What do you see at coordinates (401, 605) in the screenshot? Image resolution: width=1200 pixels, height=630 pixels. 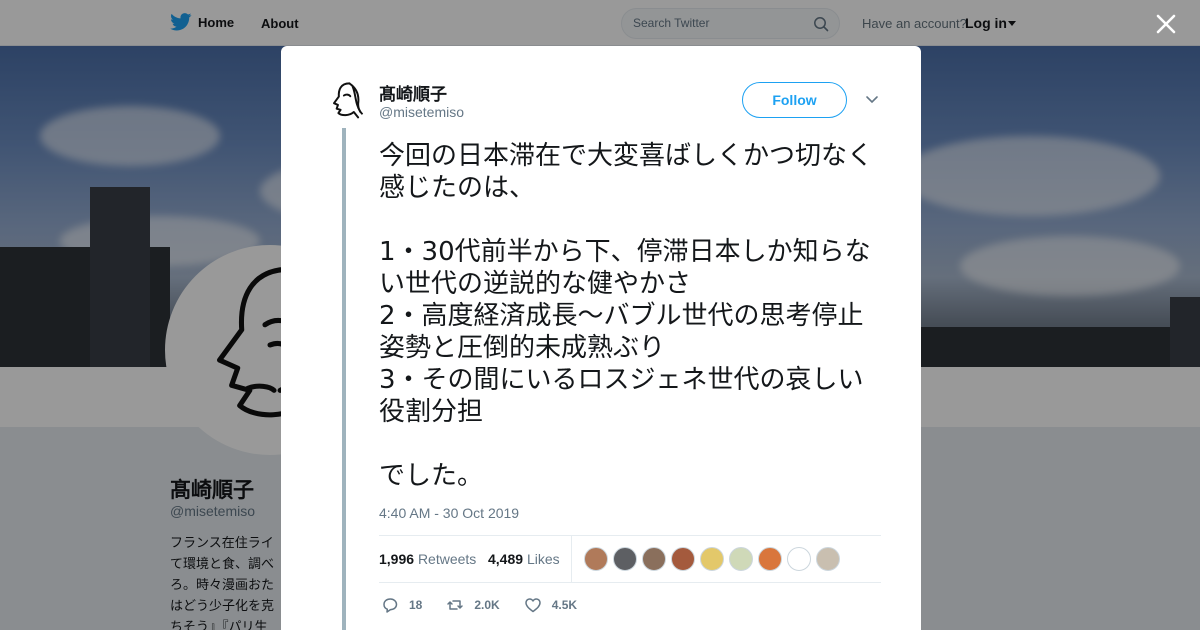 I see `reply-button: 18` at bounding box center [401, 605].